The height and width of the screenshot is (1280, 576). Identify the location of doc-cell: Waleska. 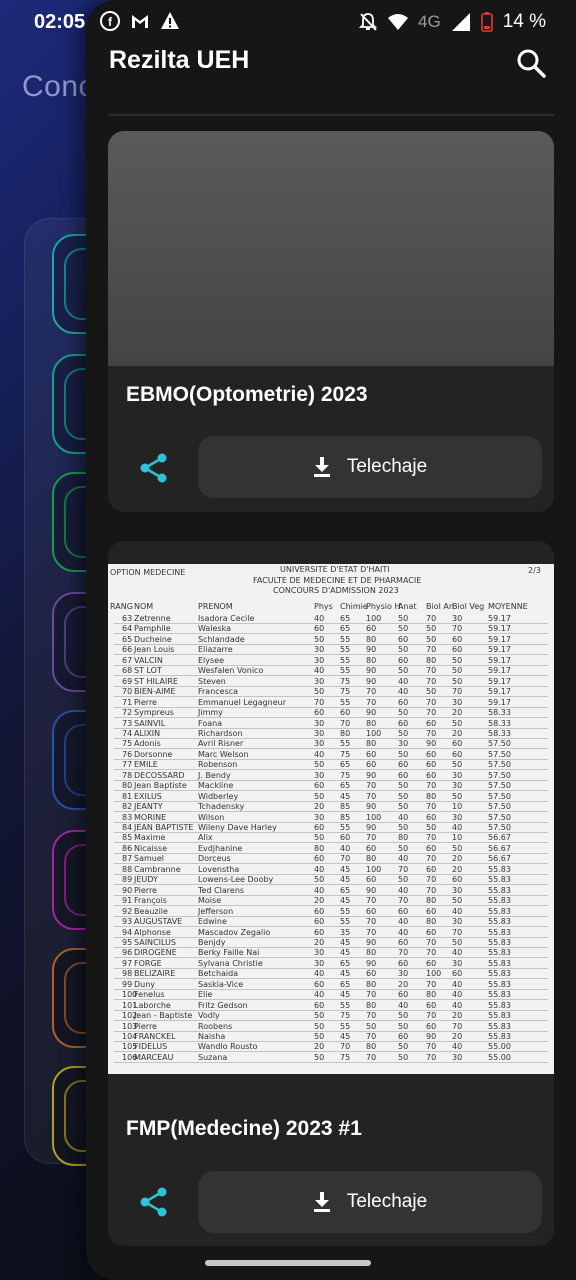
(215, 629).